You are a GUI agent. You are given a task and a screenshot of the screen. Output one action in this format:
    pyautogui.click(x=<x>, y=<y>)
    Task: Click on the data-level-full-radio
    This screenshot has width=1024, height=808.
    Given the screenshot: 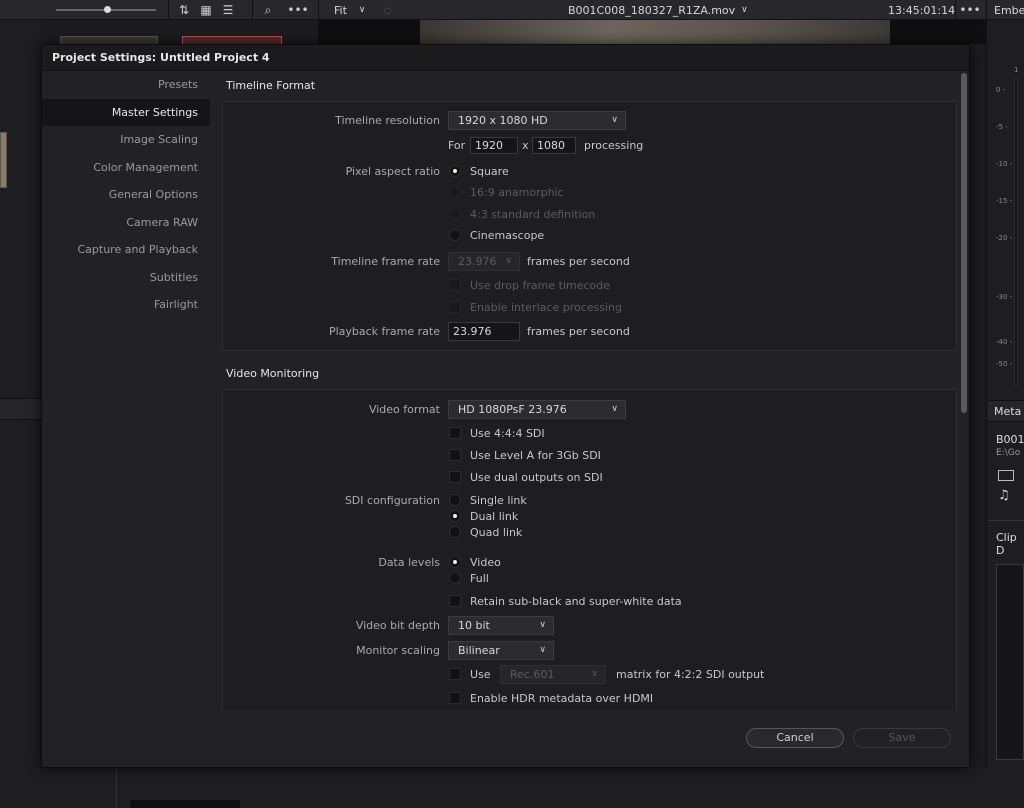 What is the action you would take?
    pyautogui.click(x=455, y=578)
    